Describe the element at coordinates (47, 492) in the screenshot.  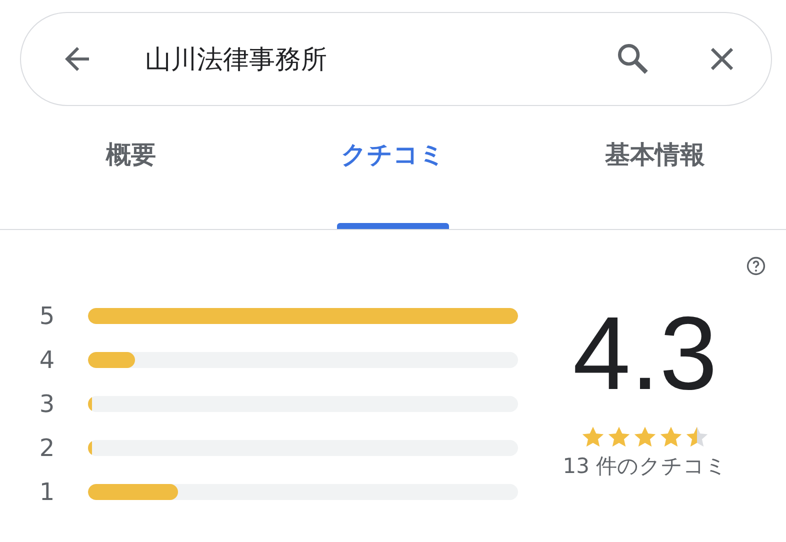
I see `rating-label: 1` at that location.